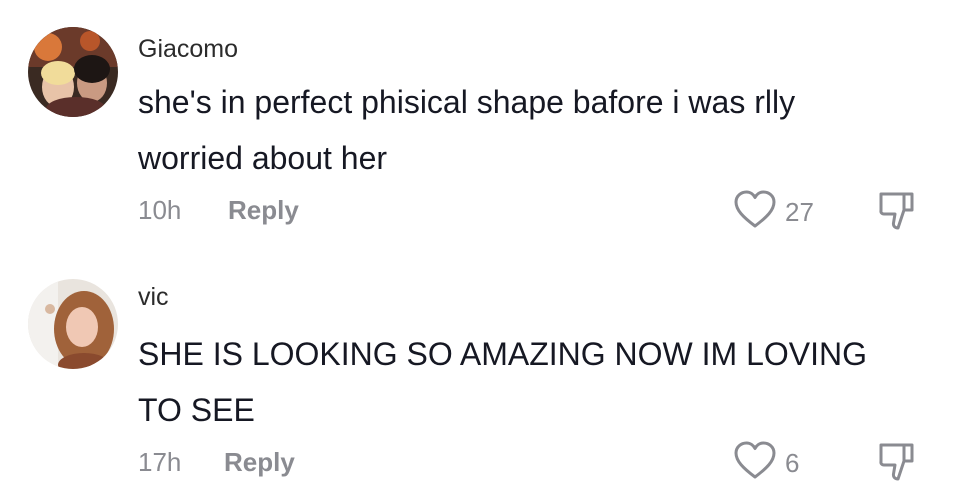 This screenshot has width=960, height=488. Describe the element at coordinates (188, 49) in the screenshot. I see `comment-username: Giacomo` at that location.